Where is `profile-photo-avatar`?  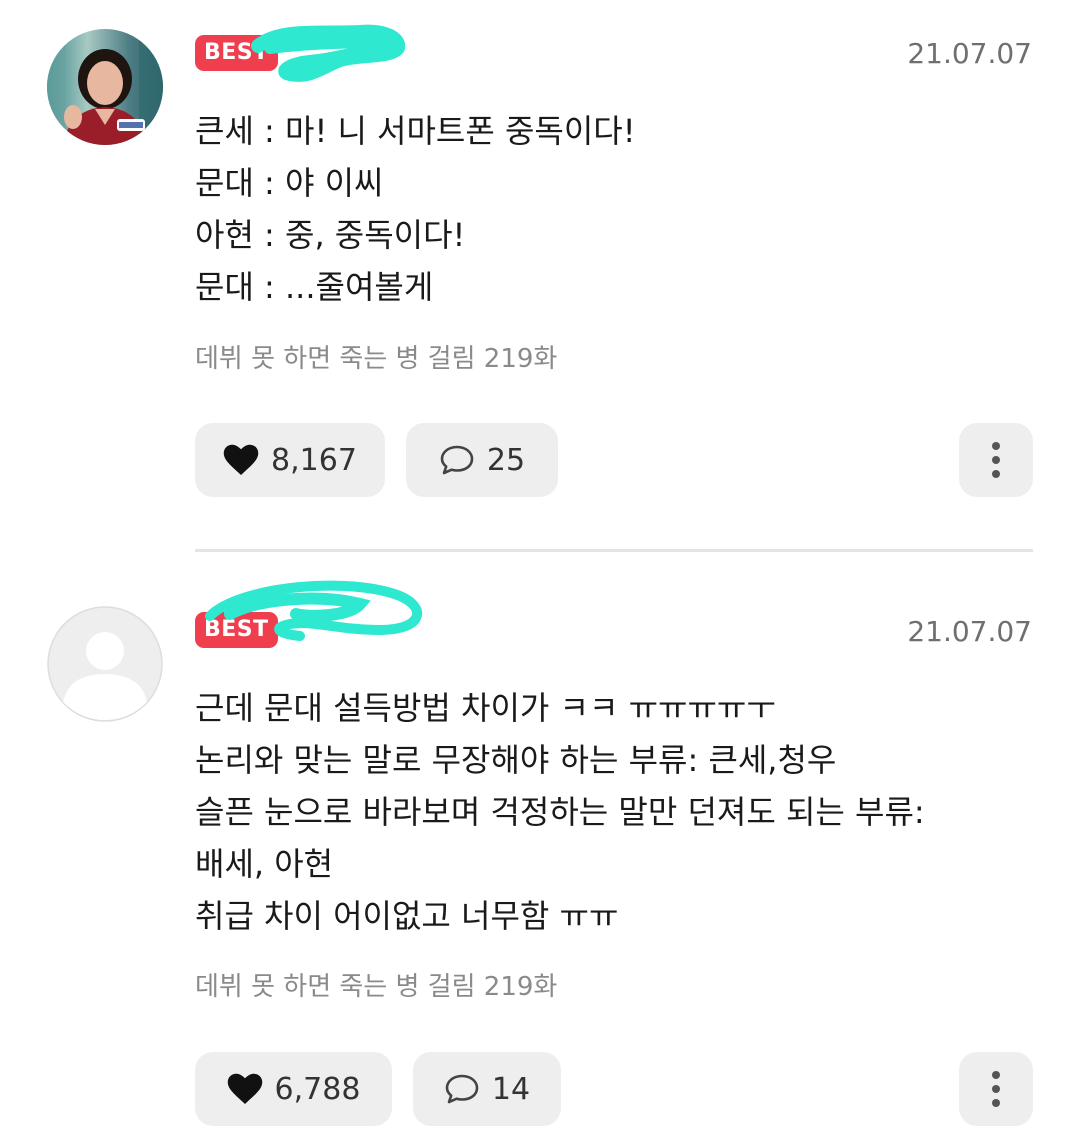
profile-photo-avatar is located at coordinates (105, 87).